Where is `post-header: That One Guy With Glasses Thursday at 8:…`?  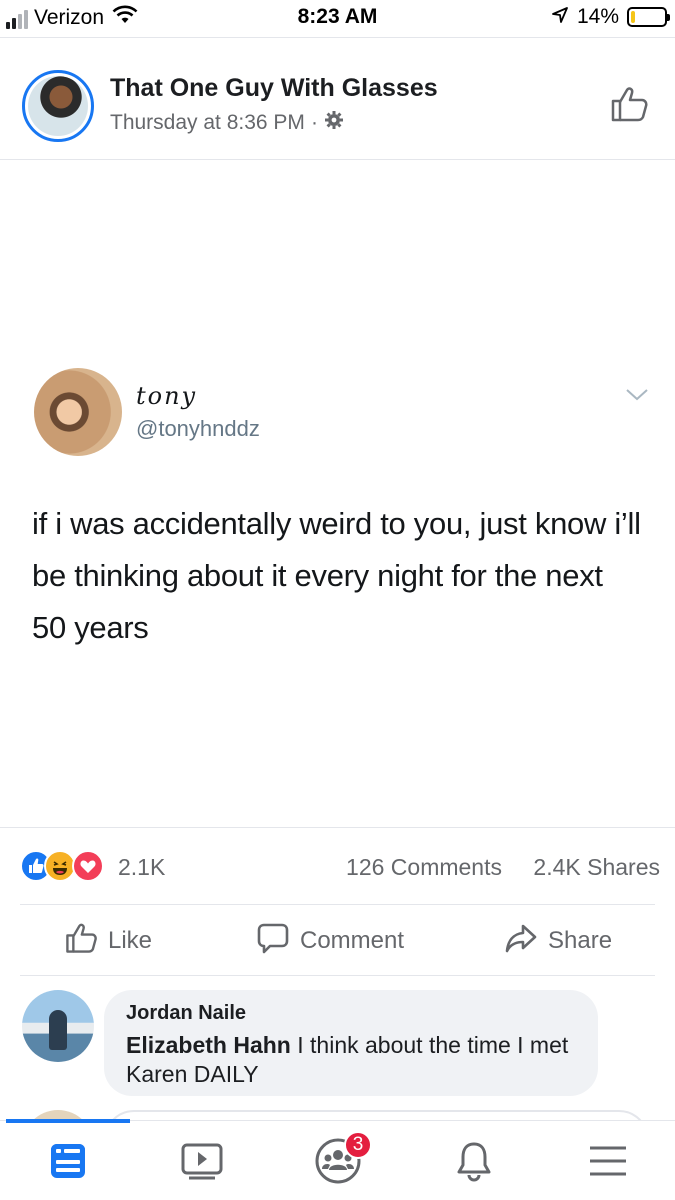 post-header: That One Guy With Glasses Thursday at 8:… is located at coordinates (337, 104).